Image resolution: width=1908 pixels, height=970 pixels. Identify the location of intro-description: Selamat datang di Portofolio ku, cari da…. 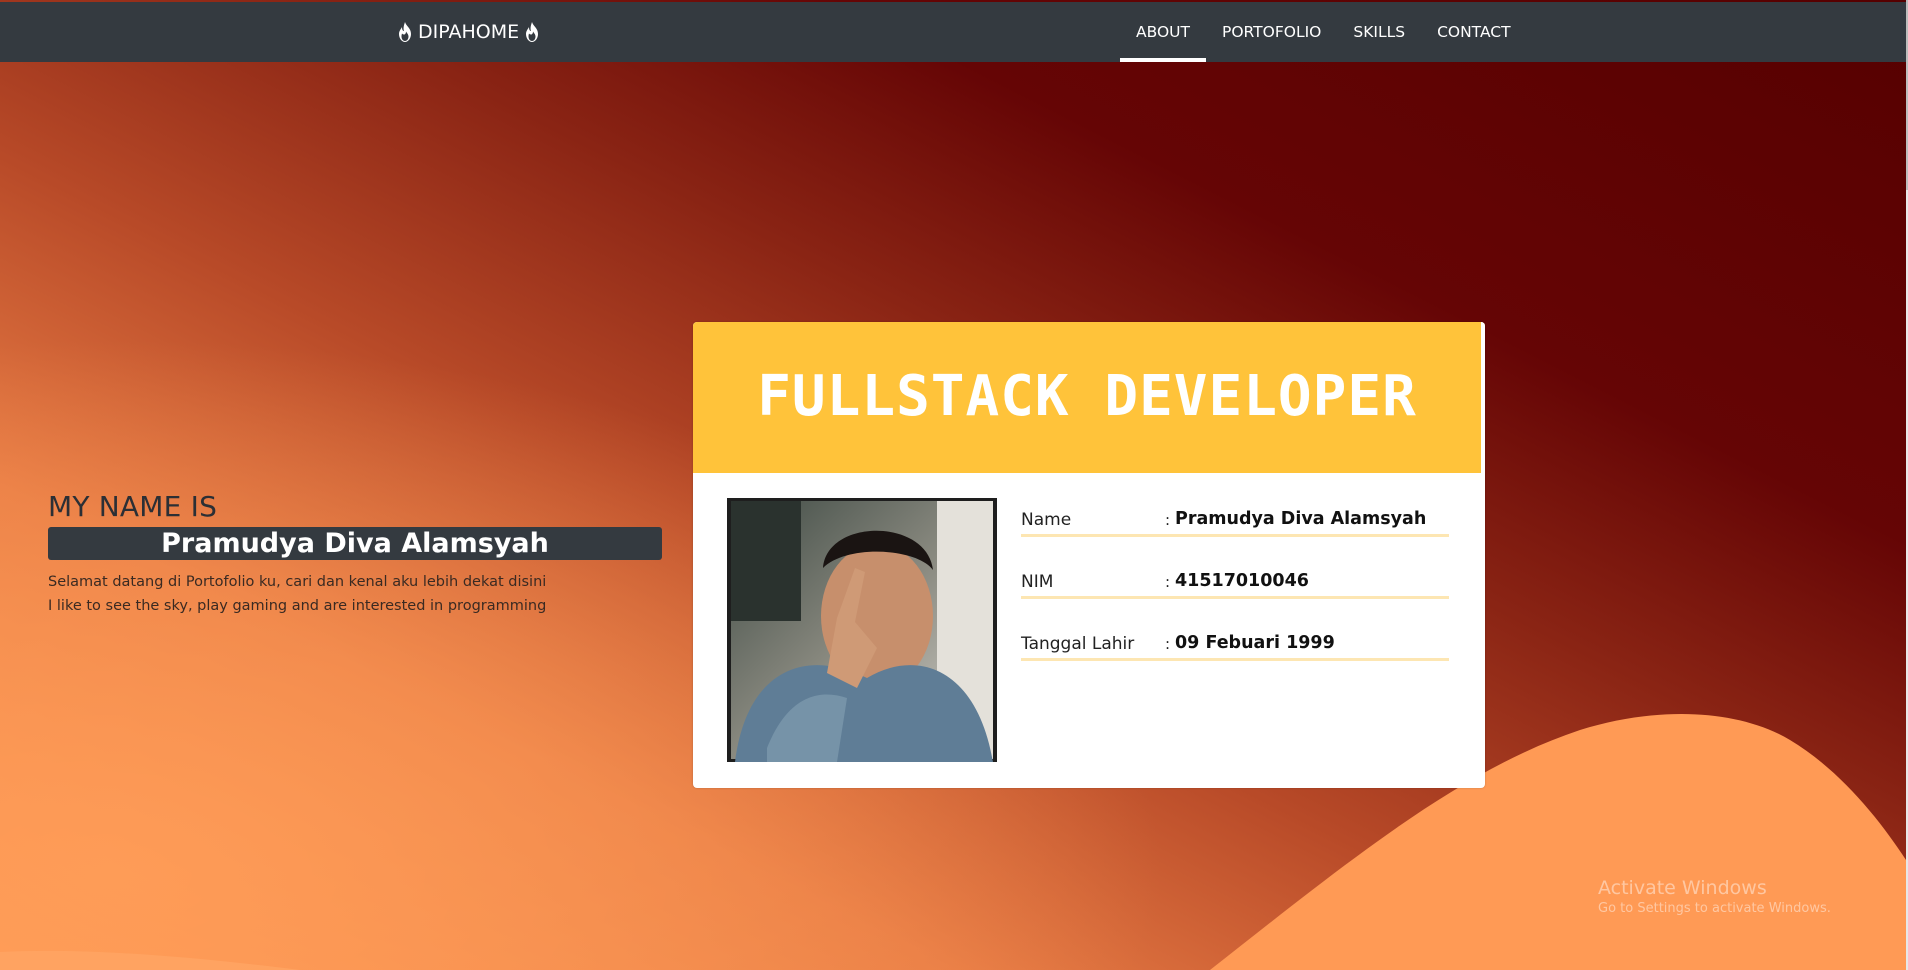
(355, 594).